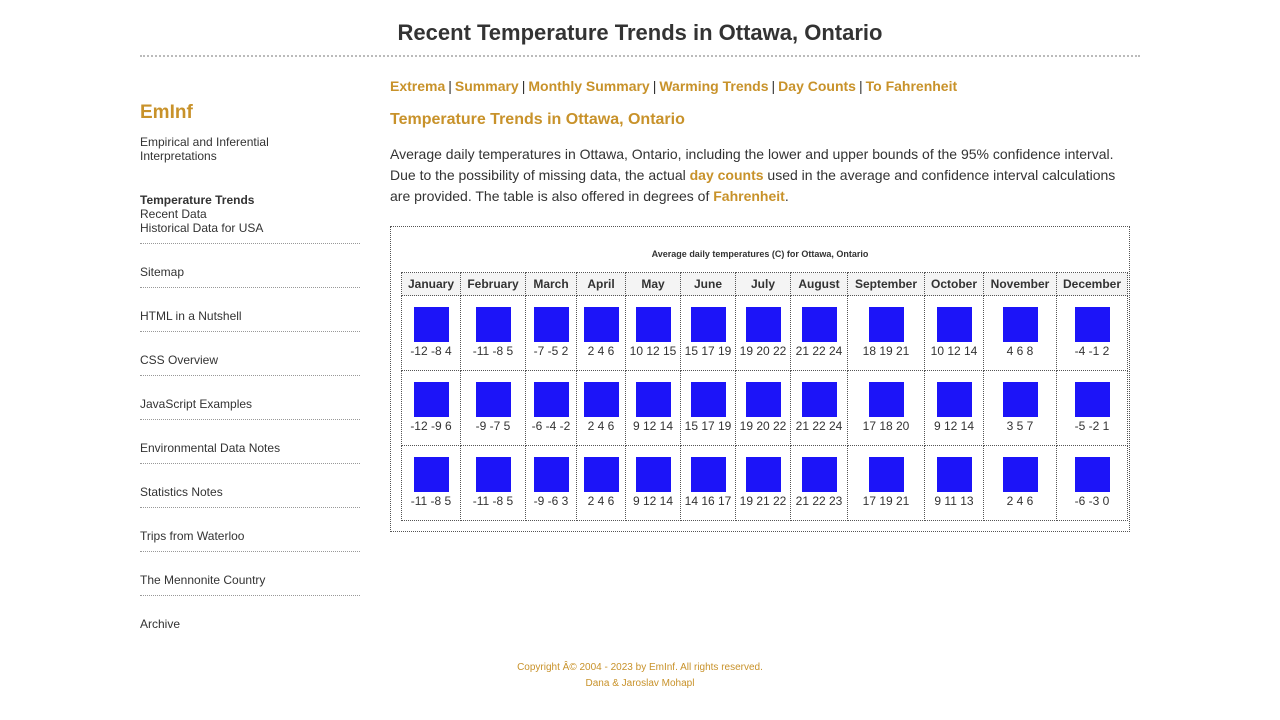 The image size is (1280, 720). I want to click on temperature-values: -12 -8 4, so click(431, 351).